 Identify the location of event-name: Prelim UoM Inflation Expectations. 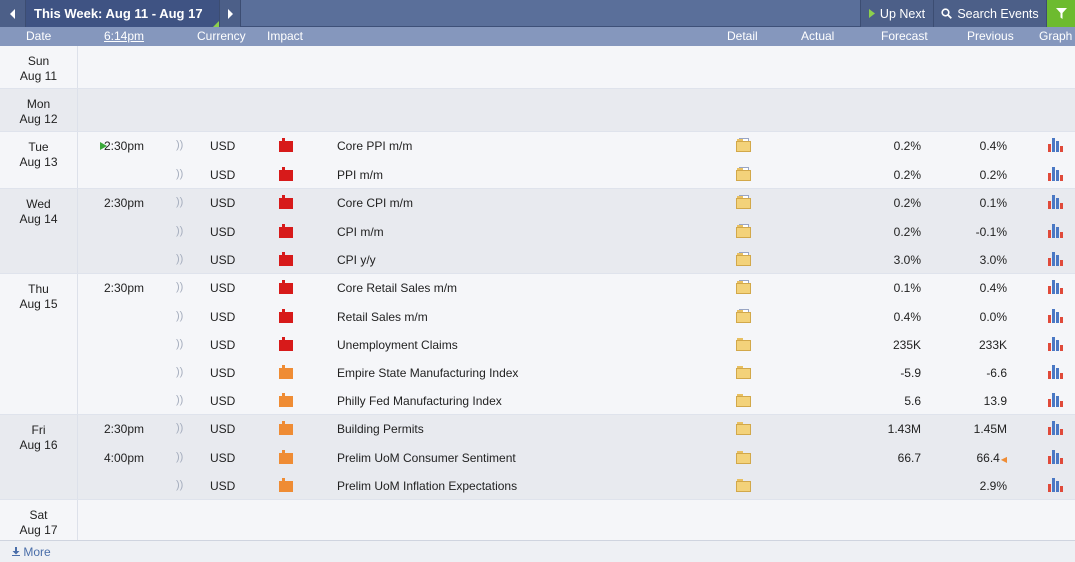
(427, 486).